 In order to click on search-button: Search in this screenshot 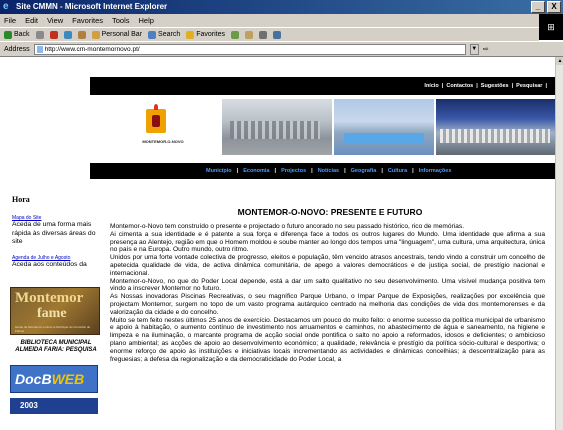, I will do `click(164, 34)`.